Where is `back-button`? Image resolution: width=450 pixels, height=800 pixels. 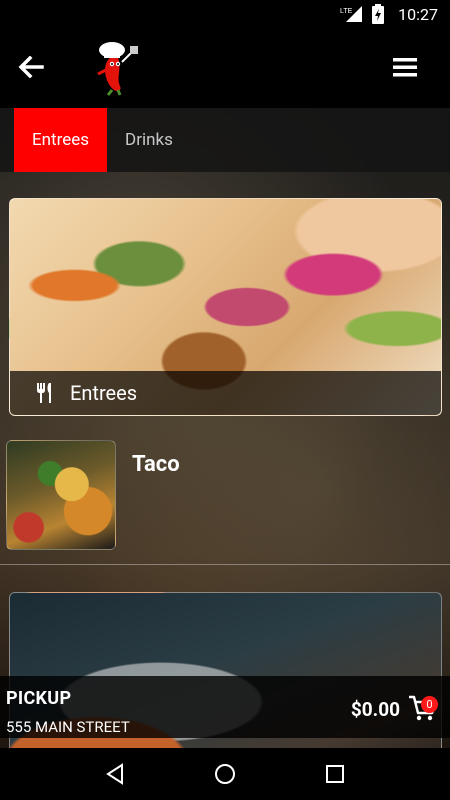 back-button is located at coordinates (31, 67).